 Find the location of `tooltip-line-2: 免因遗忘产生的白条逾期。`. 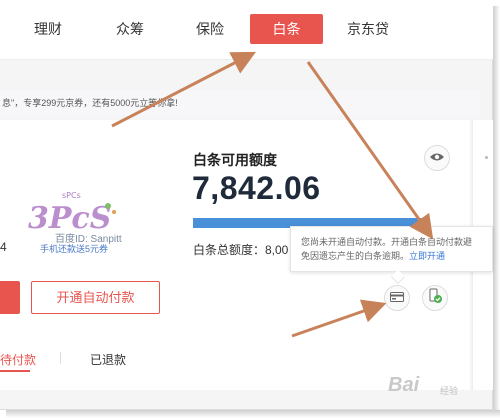

tooltip-line-2: 免因遗忘产生的白条逾期。 is located at coordinates (355, 256).